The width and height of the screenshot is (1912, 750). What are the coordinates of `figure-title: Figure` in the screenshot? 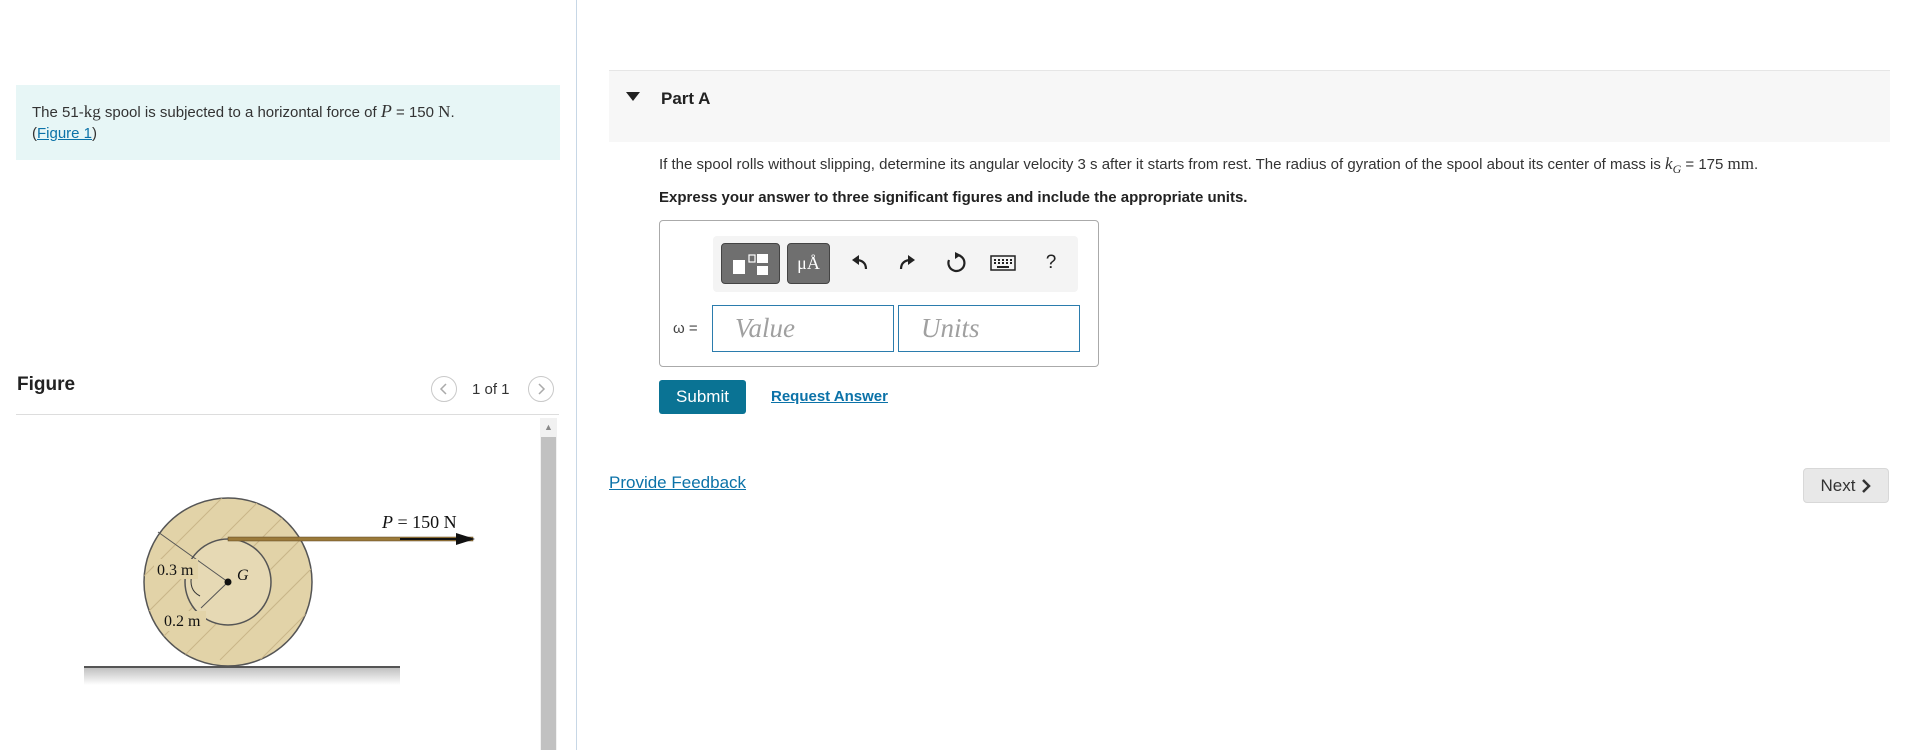 It's located at (46, 384).